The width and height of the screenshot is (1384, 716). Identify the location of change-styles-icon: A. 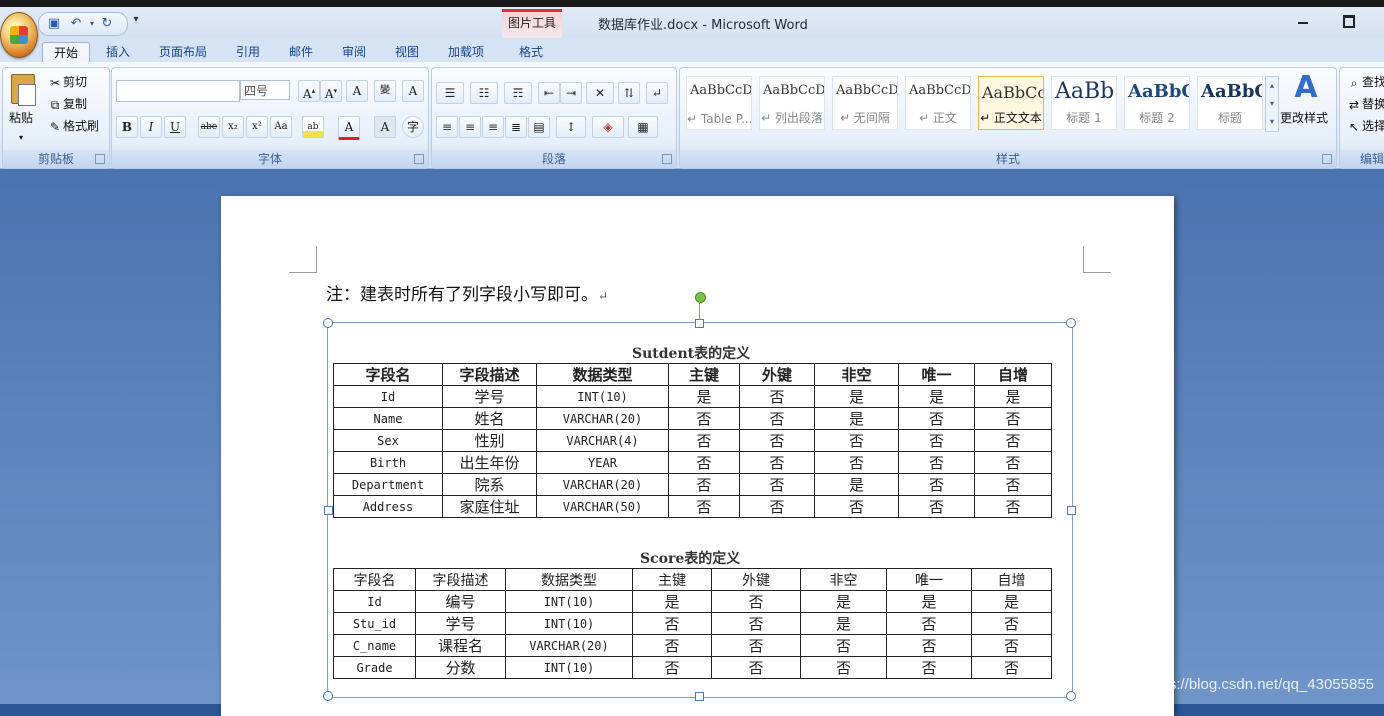
(1306, 88).